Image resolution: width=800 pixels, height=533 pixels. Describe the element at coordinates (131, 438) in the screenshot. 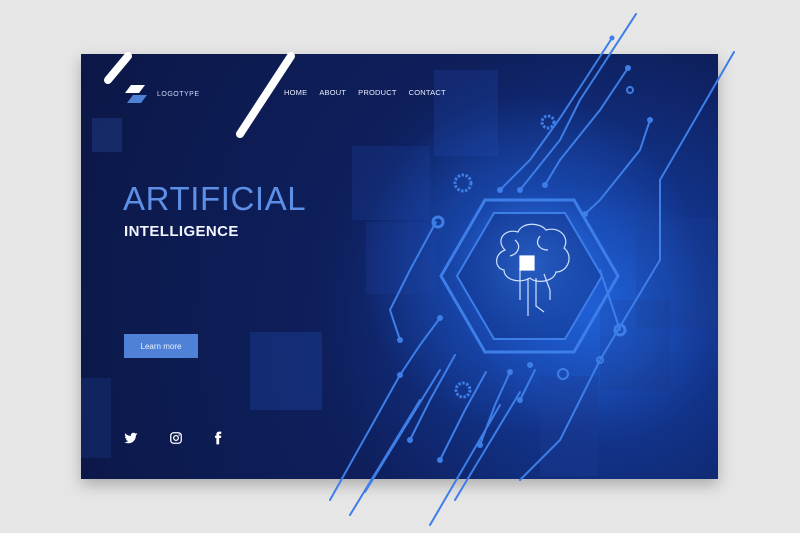

I see `twitter-icon` at that location.